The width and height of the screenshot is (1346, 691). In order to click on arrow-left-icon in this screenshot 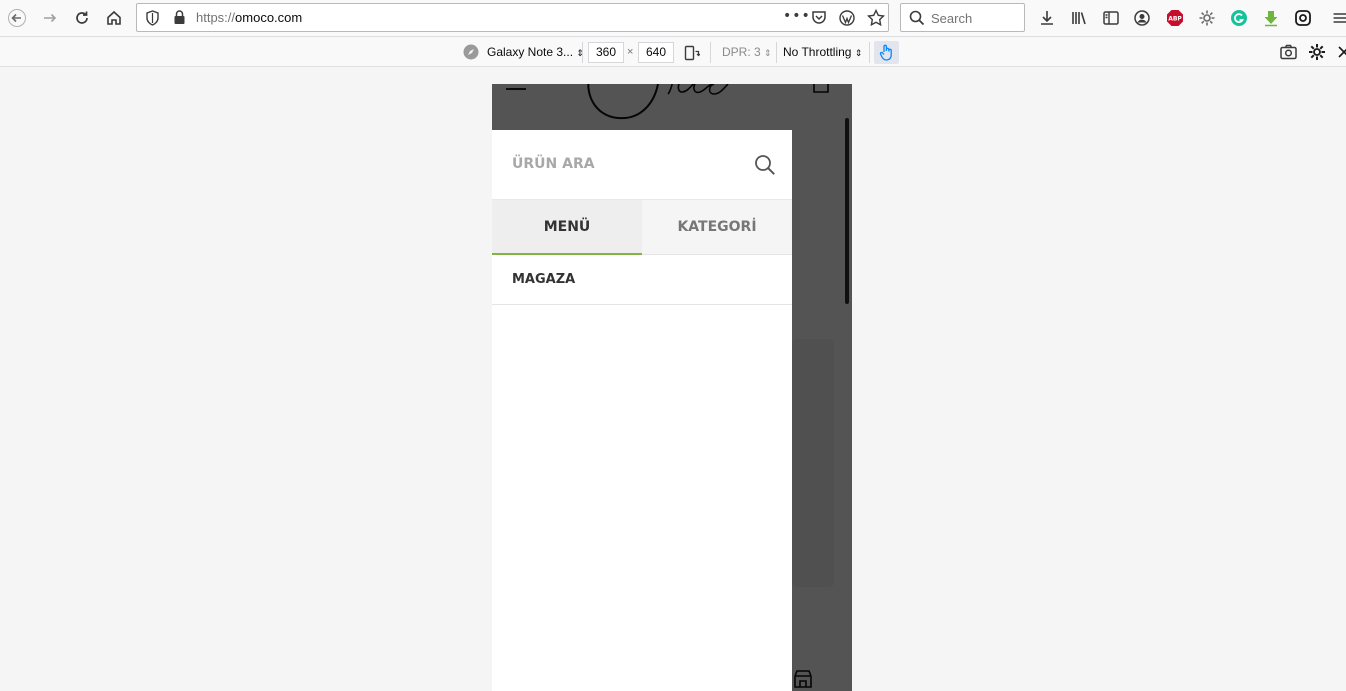, I will do `click(17, 18)`.